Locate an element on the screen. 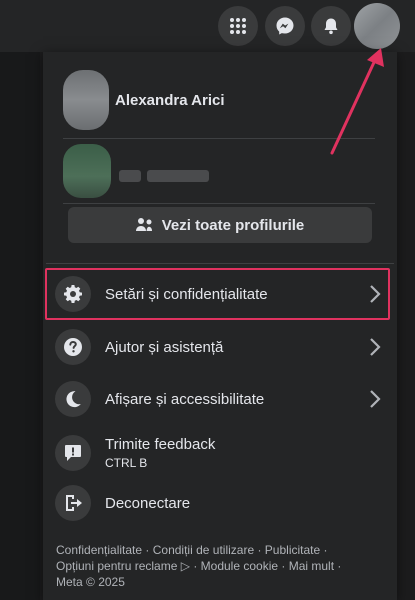 The height and width of the screenshot is (600, 415). footer-link-more: Mai mult is located at coordinates (311, 566).